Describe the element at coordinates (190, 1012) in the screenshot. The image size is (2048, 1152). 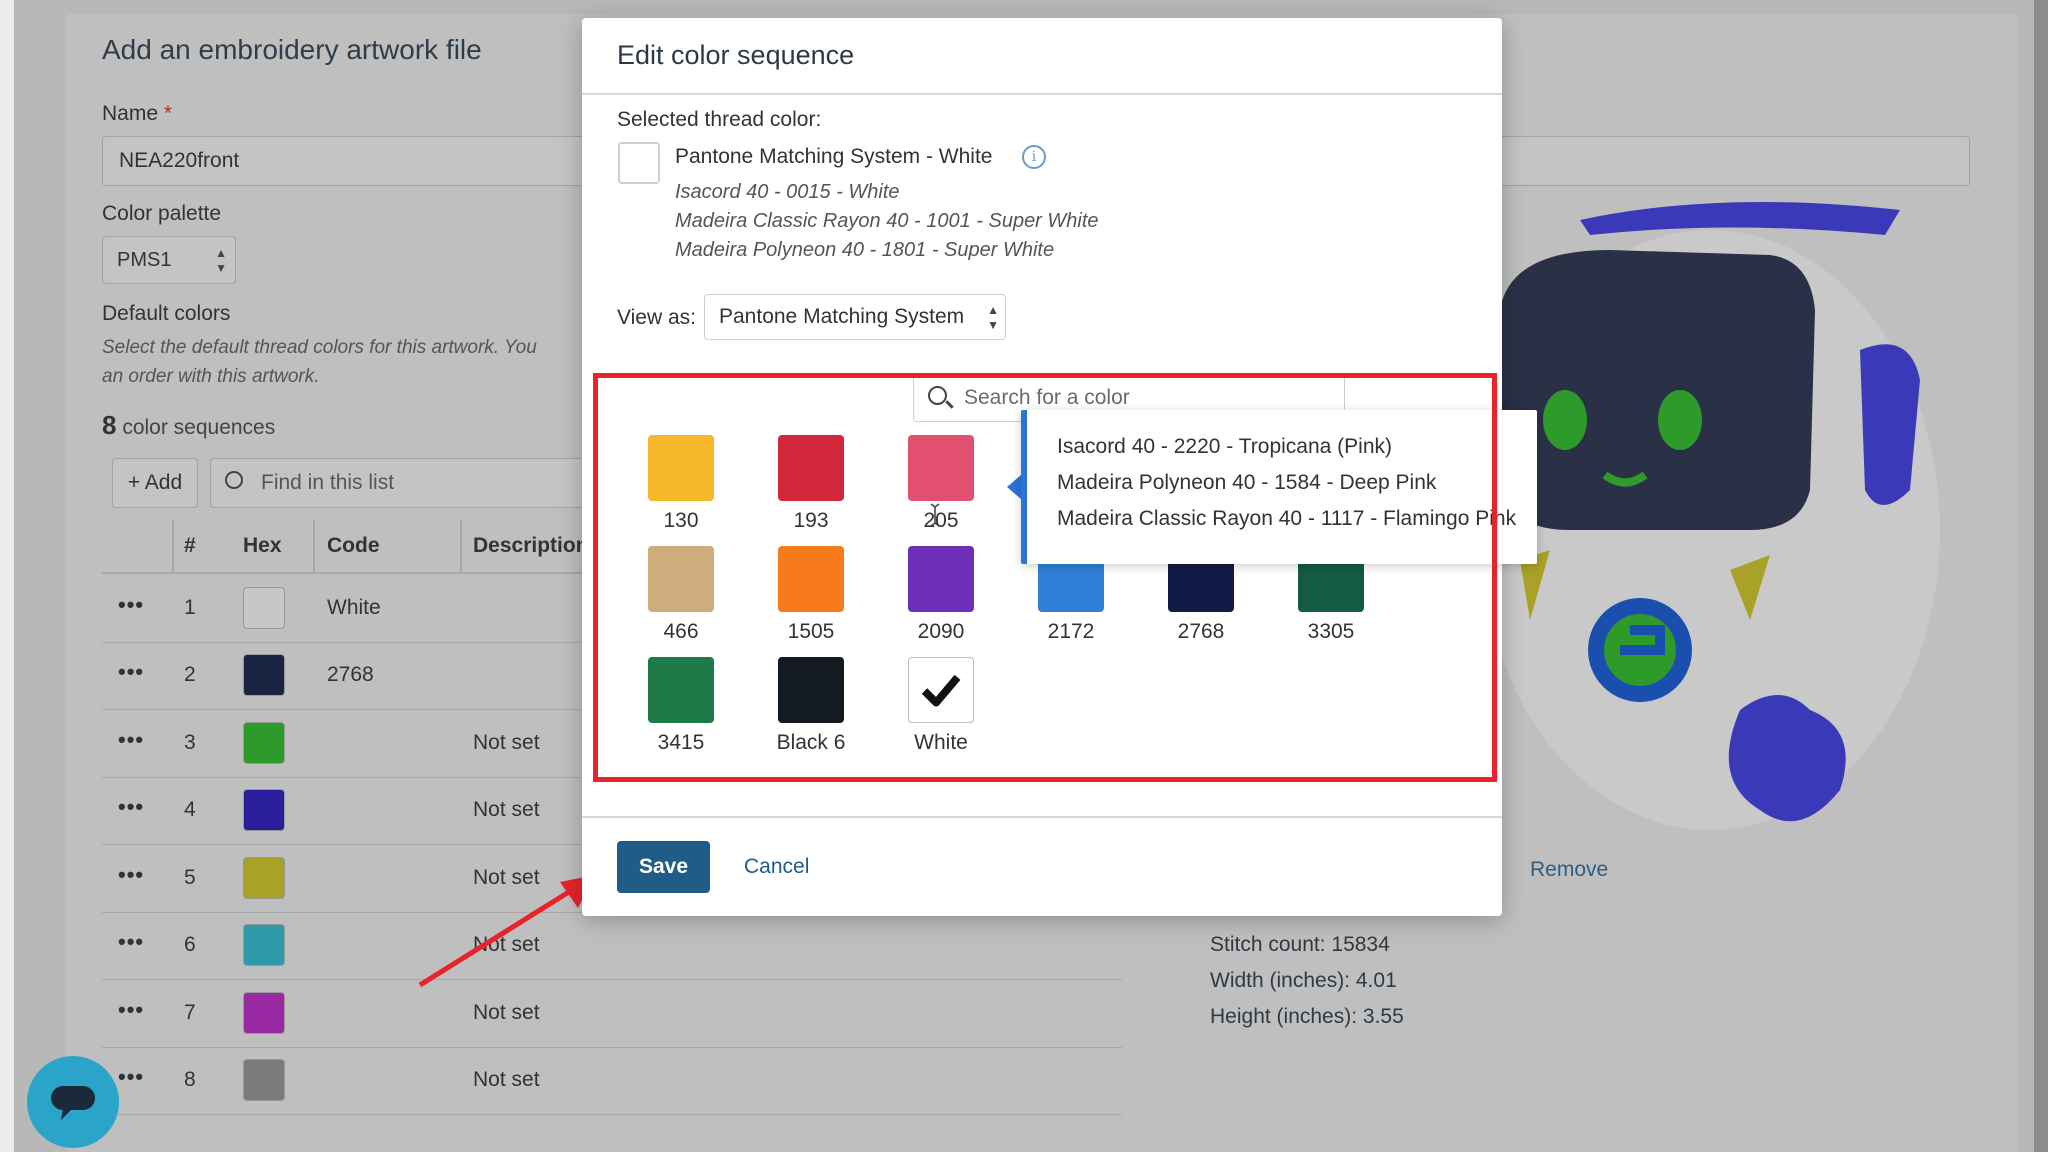
I see `row-number: 7` at that location.